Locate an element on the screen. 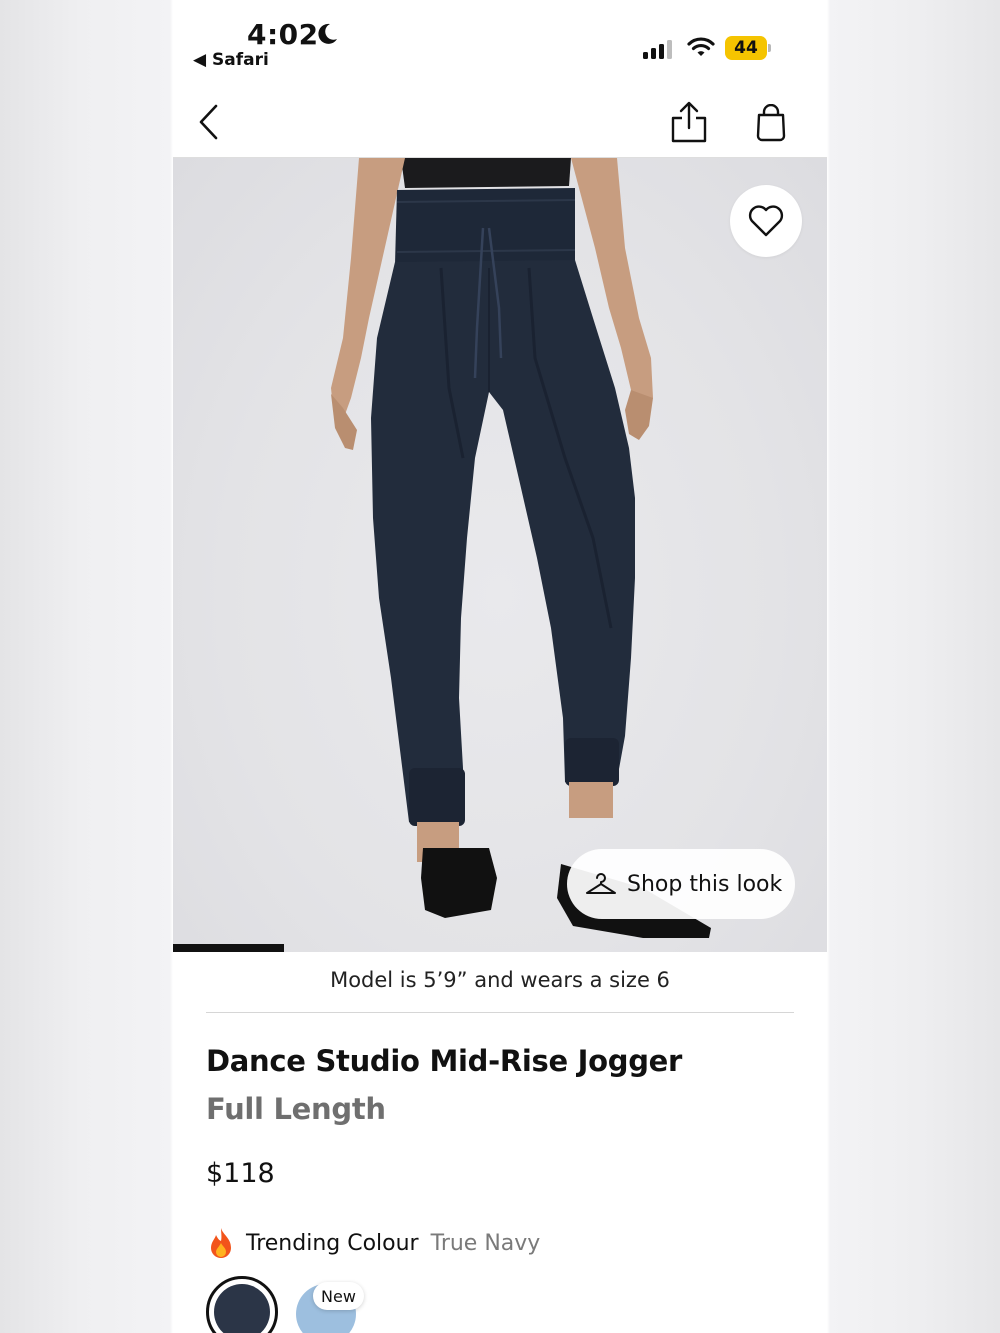  battery-indicator: 44 is located at coordinates (748, 48).